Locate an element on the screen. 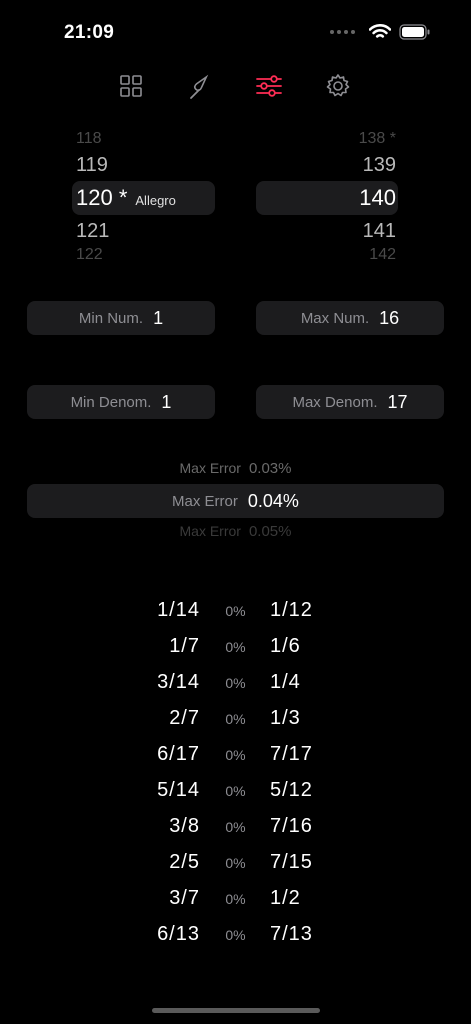 Image resolution: width=471 pixels, height=1024 pixels. result-fraction-right: 1/6 is located at coordinates (285, 646).